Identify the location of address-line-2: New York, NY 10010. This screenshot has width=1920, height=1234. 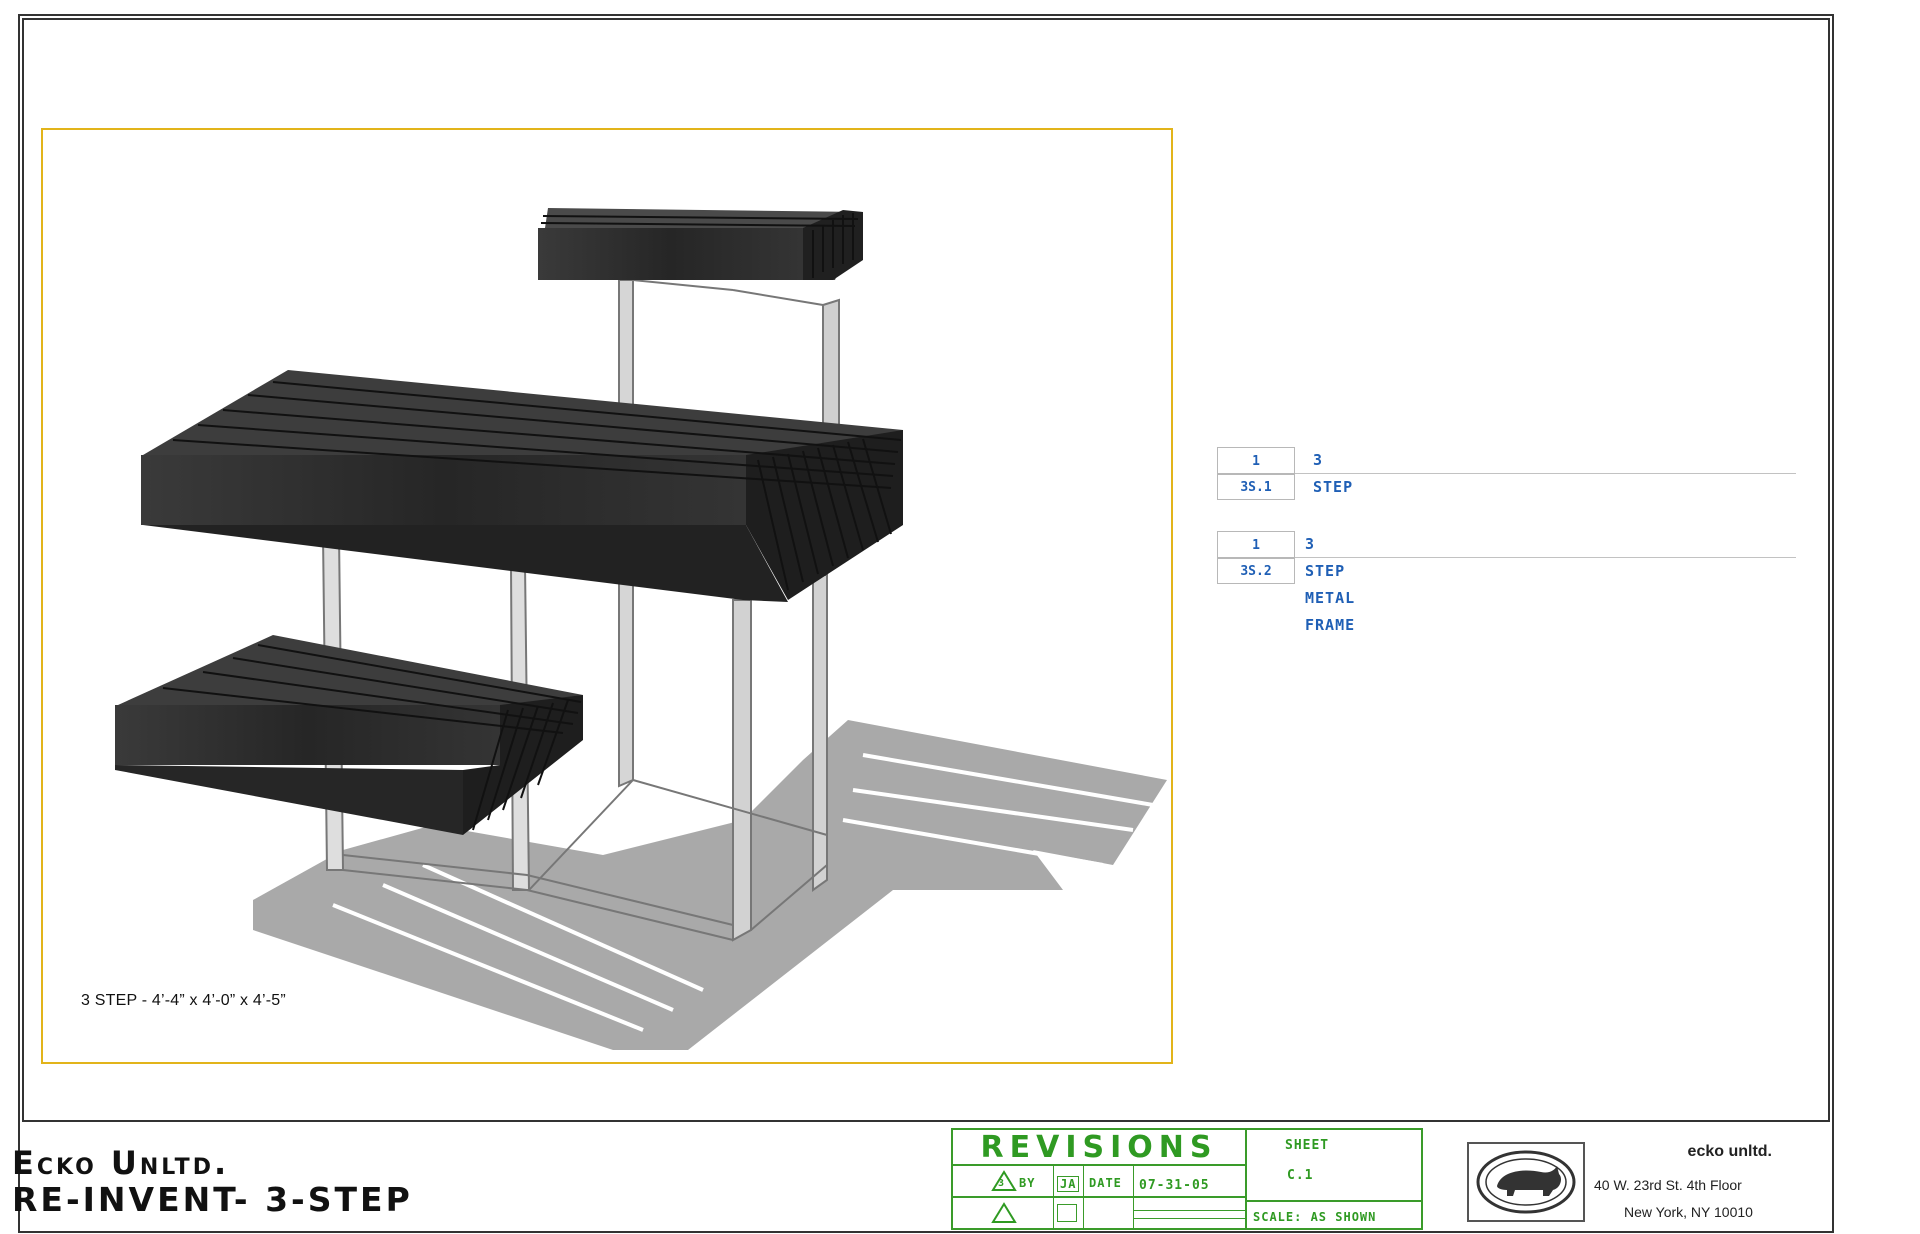
(1688, 1212).